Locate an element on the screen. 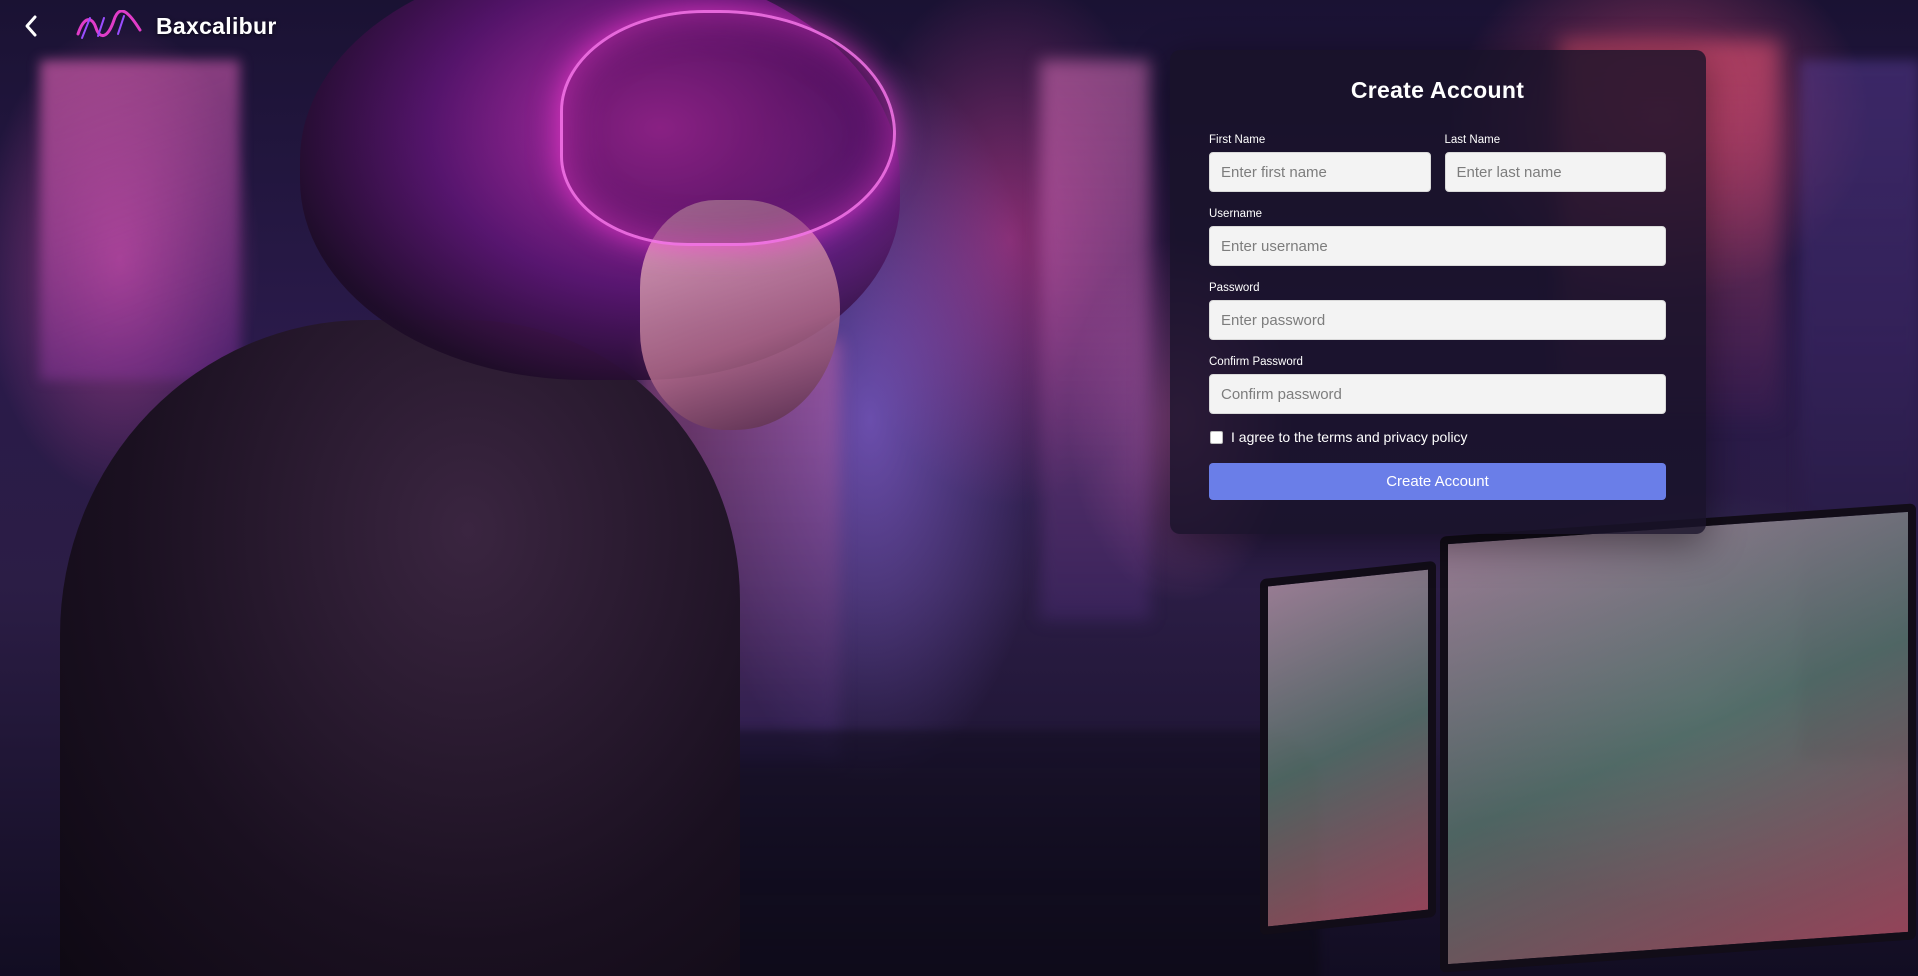  last-name-input is located at coordinates (1555, 172).